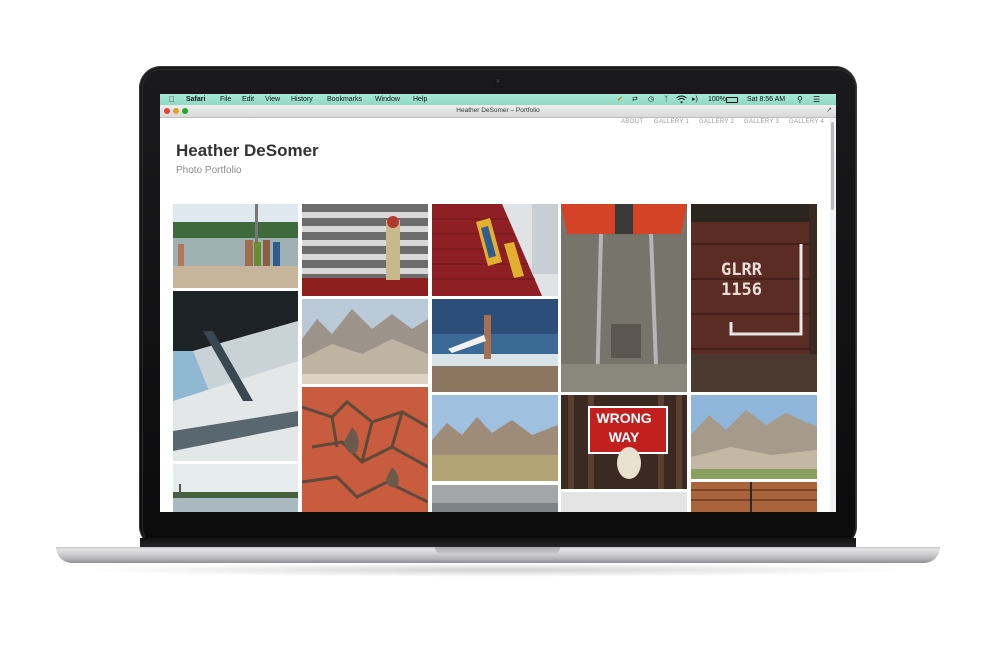 Image resolution: width=1000 pixels, height=648 pixels. What do you see at coordinates (666, 99) in the screenshot?
I see `bluetooth-icon: ᛉ` at bounding box center [666, 99].